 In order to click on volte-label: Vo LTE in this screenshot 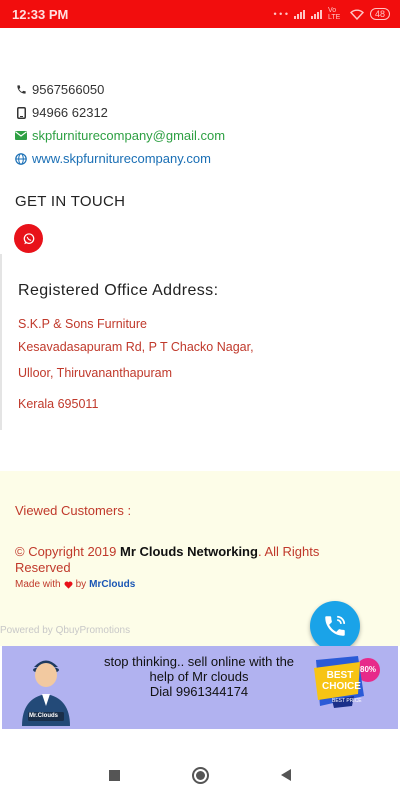, I will do `click(334, 14)`.